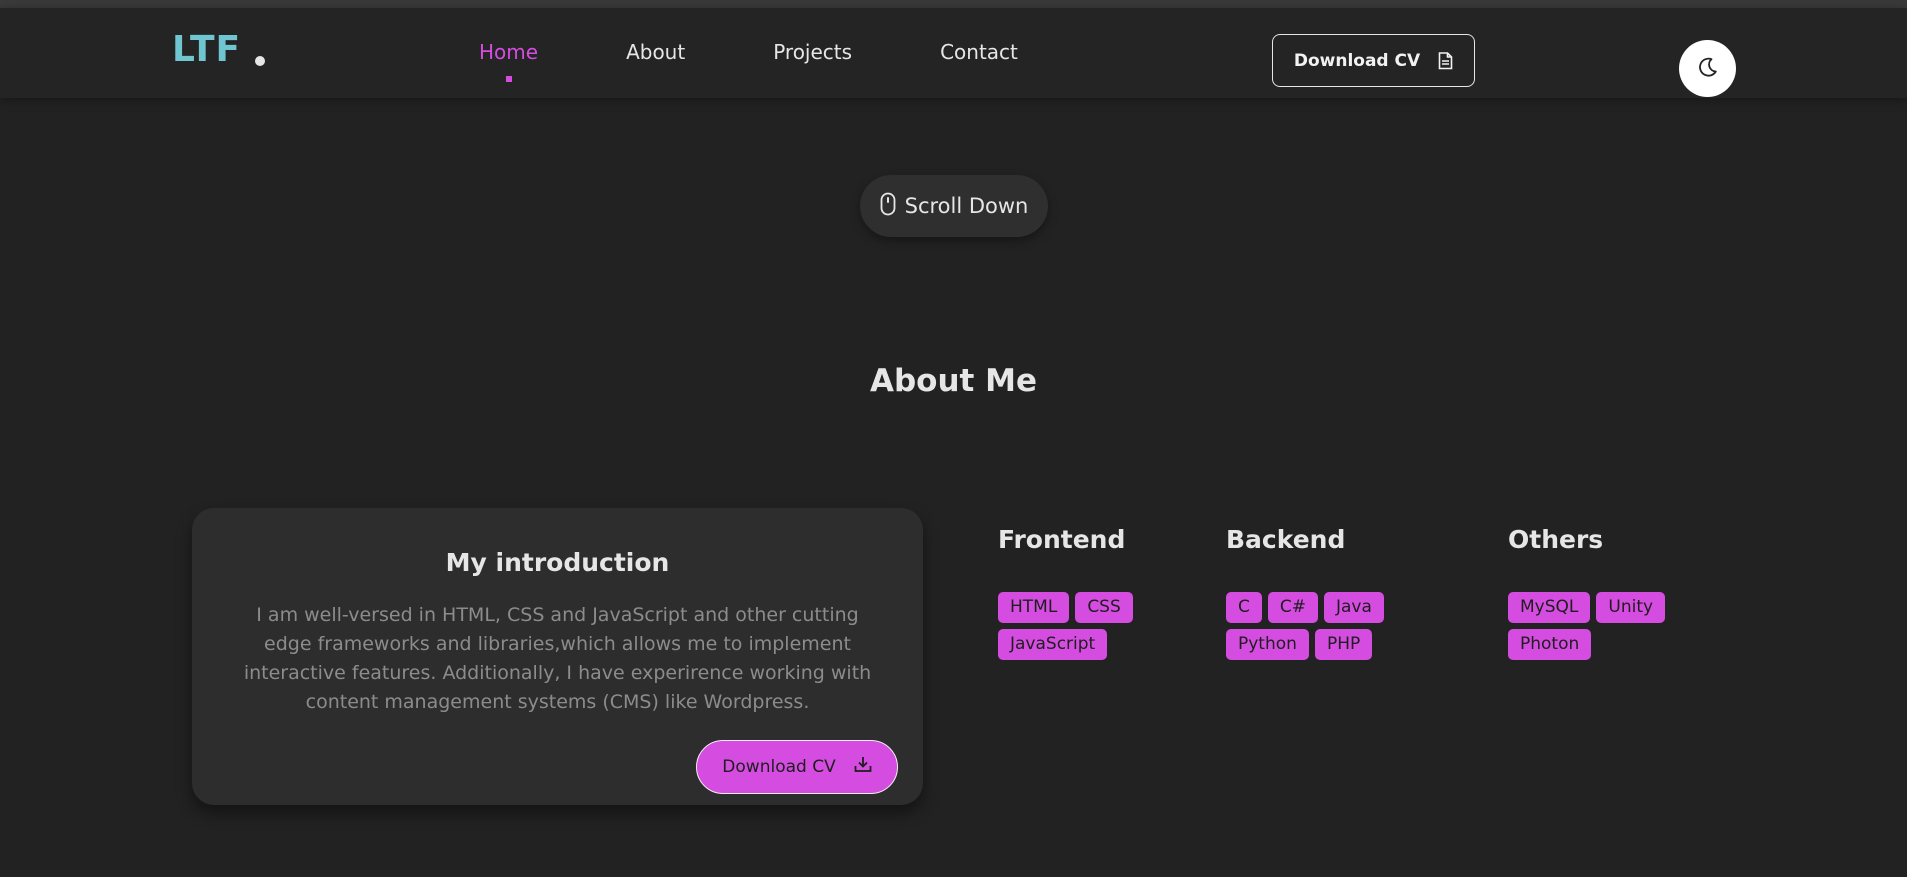 The width and height of the screenshot is (1907, 877). Describe the element at coordinates (1073, 626) in the screenshot. I see `skill-tags: HTML CSS JavaScript` at that location.